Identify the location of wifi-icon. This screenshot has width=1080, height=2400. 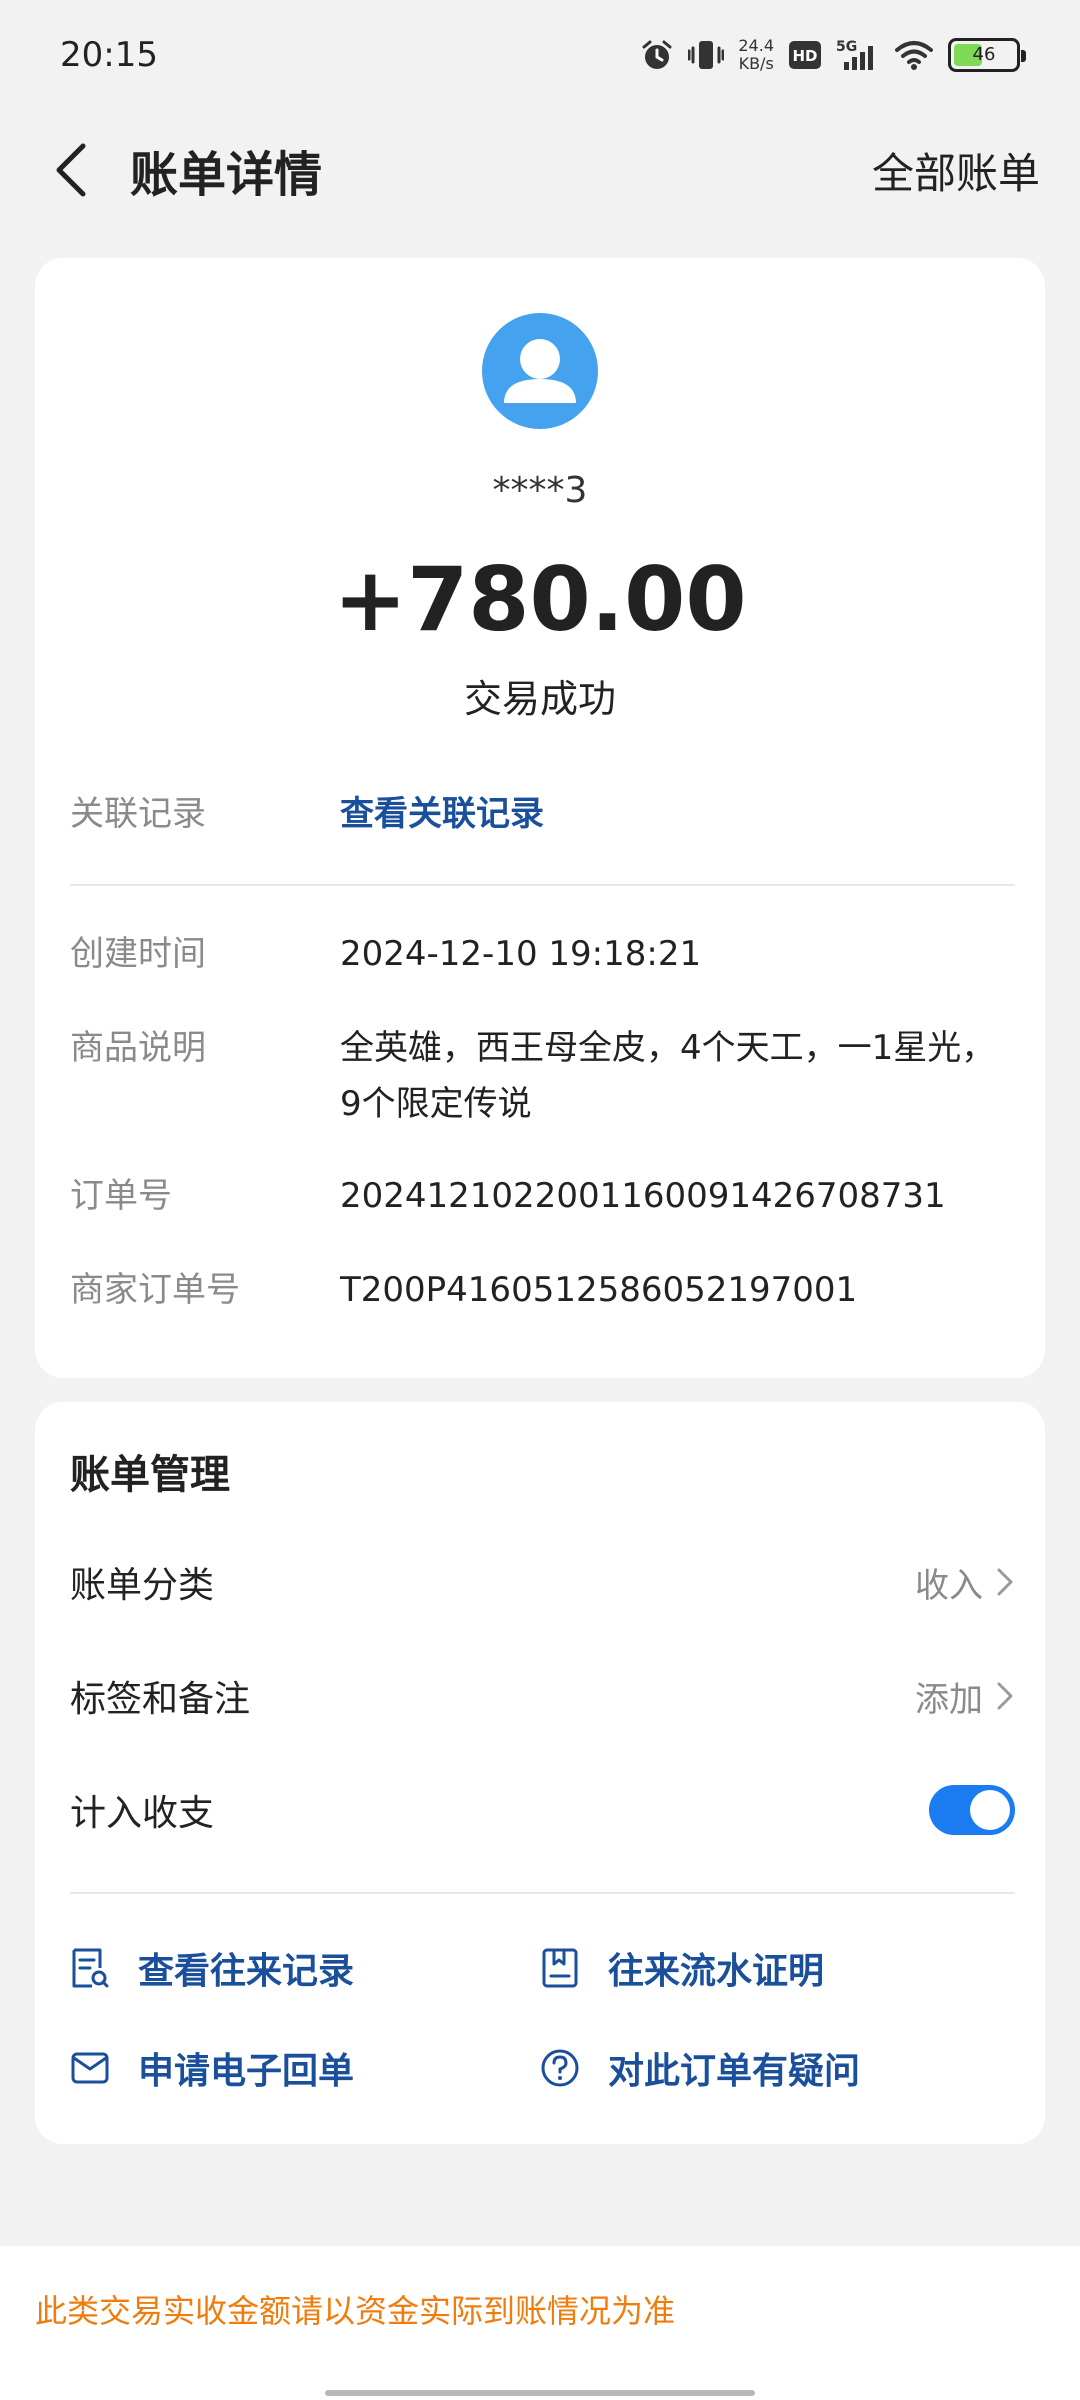
(914, 55).